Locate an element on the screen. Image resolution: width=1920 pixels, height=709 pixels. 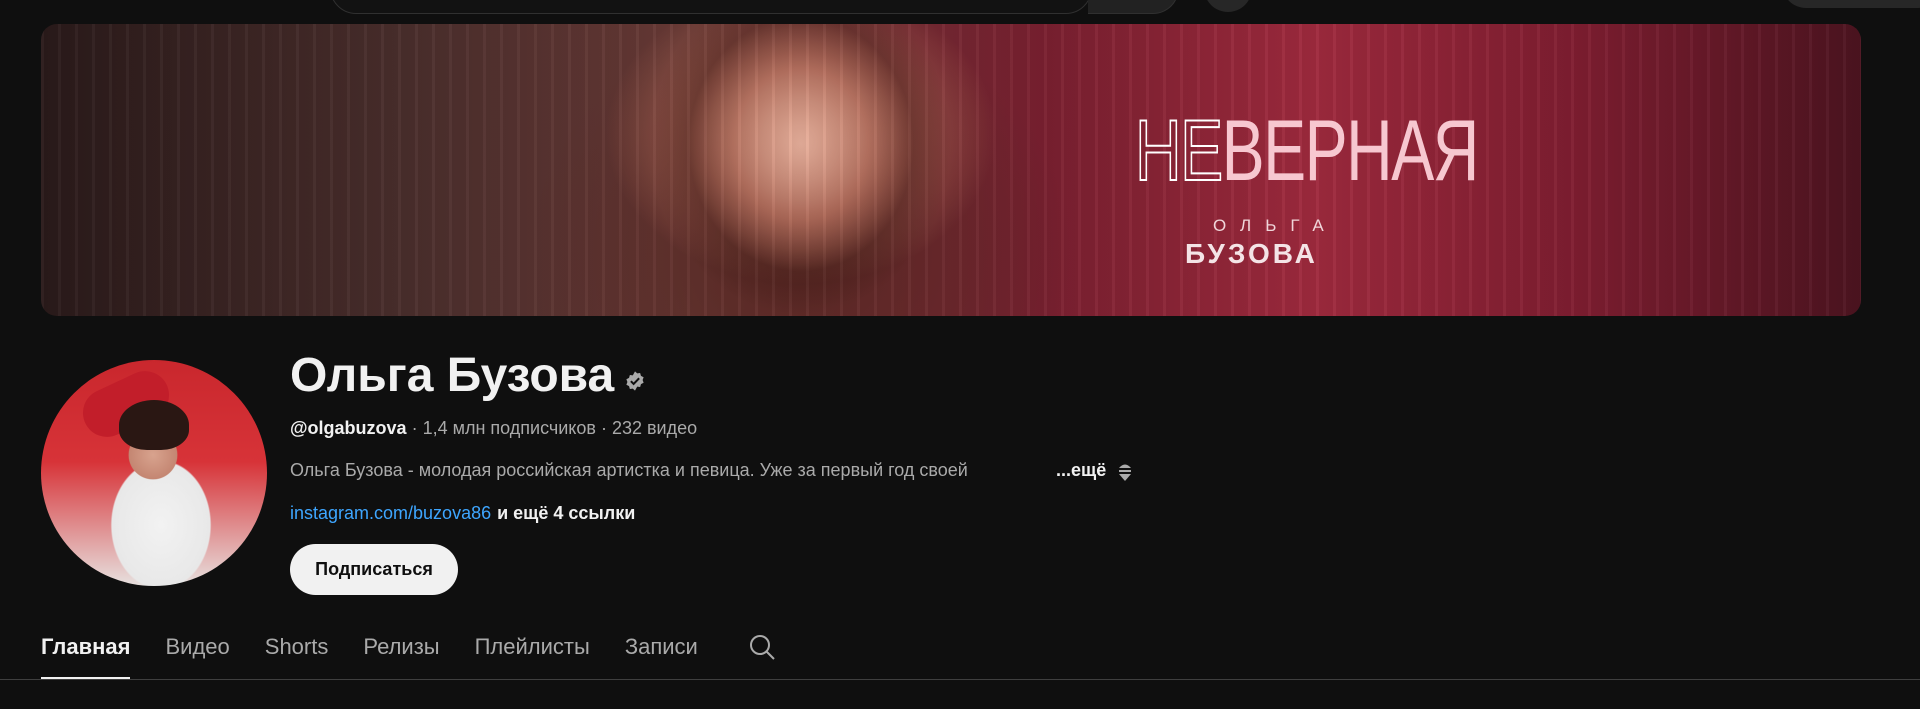
search-box is located at coordinates (711, 7).